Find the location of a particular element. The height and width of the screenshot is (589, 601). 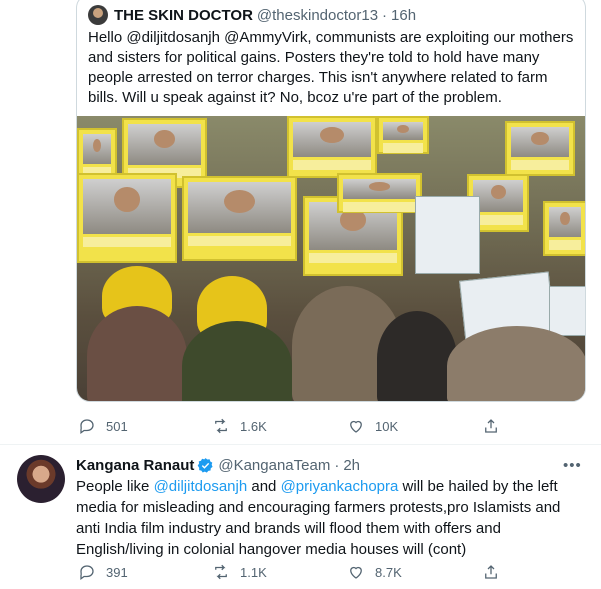

reply-tweet-header: Kangana Ranaut @KanganaTeam · 2h is located at coordinates (220, 465).